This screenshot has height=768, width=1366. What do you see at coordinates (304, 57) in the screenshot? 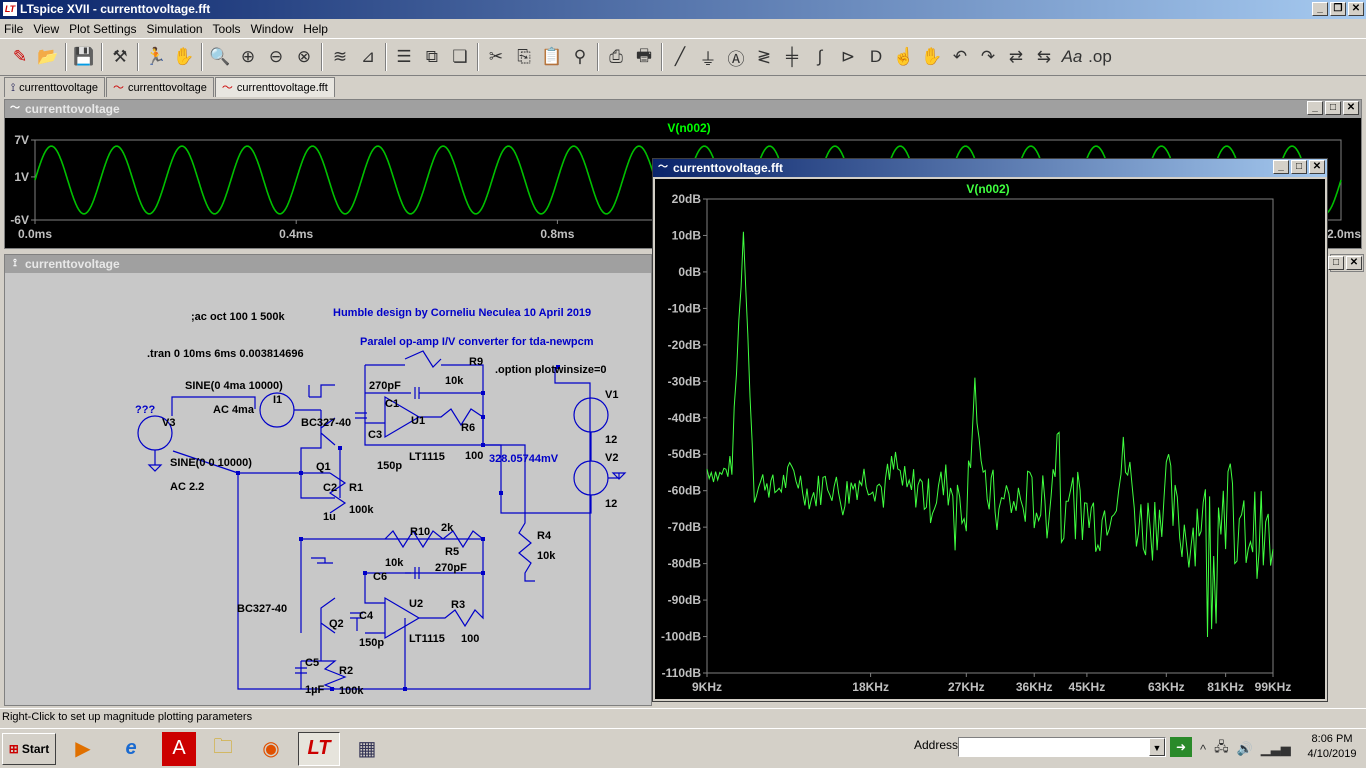
I see `zoom-fit-icon: ⊗` at bounding box center [304, 57].